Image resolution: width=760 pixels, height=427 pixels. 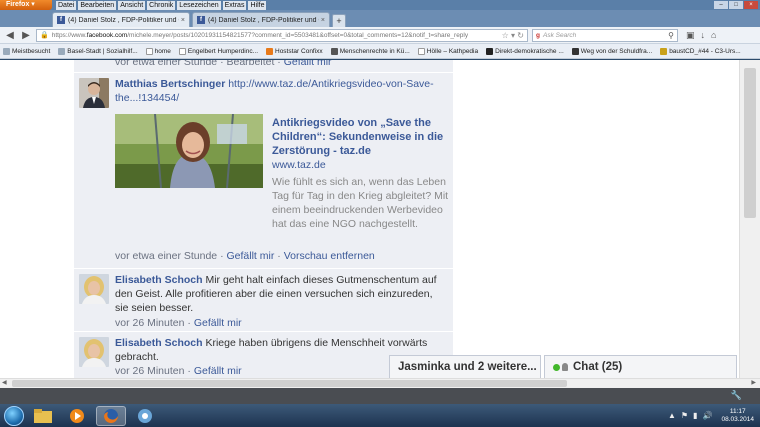 I want to click on chat-sidebar-tab: Chat (25), so click(x=640, y=366).